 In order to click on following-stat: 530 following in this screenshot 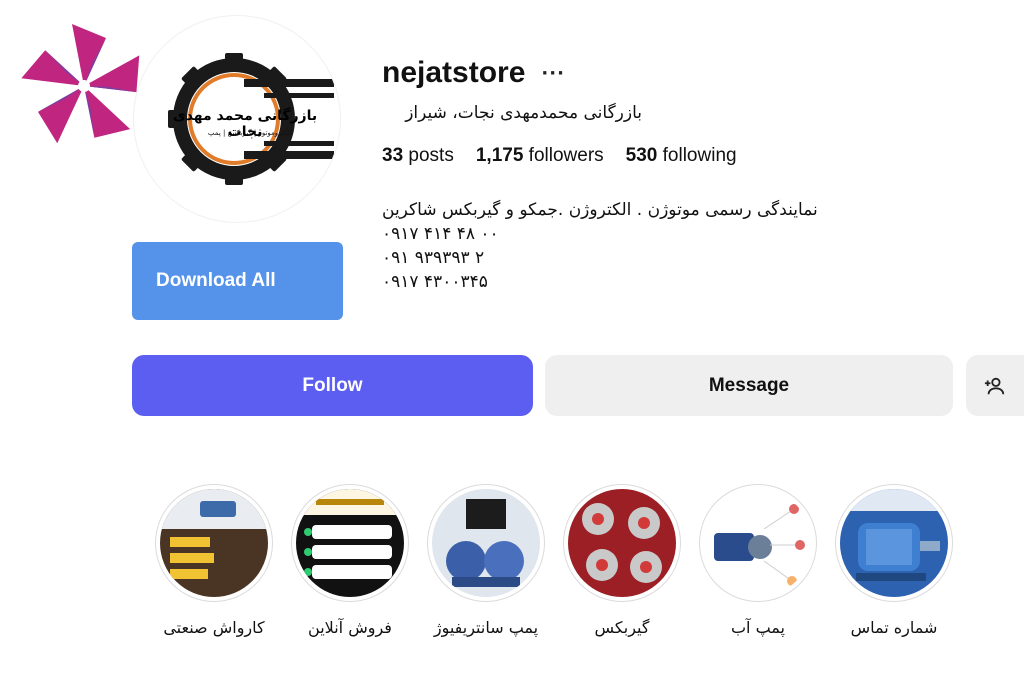, I will do `click(681, 156)`.